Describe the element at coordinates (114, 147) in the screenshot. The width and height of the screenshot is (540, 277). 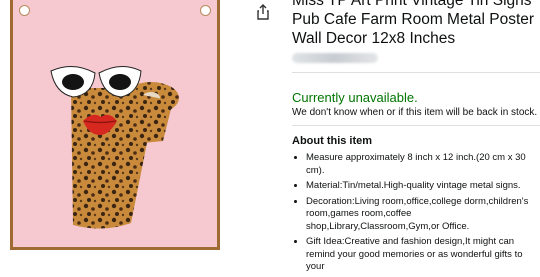
I see `poster-artwork` at that location.